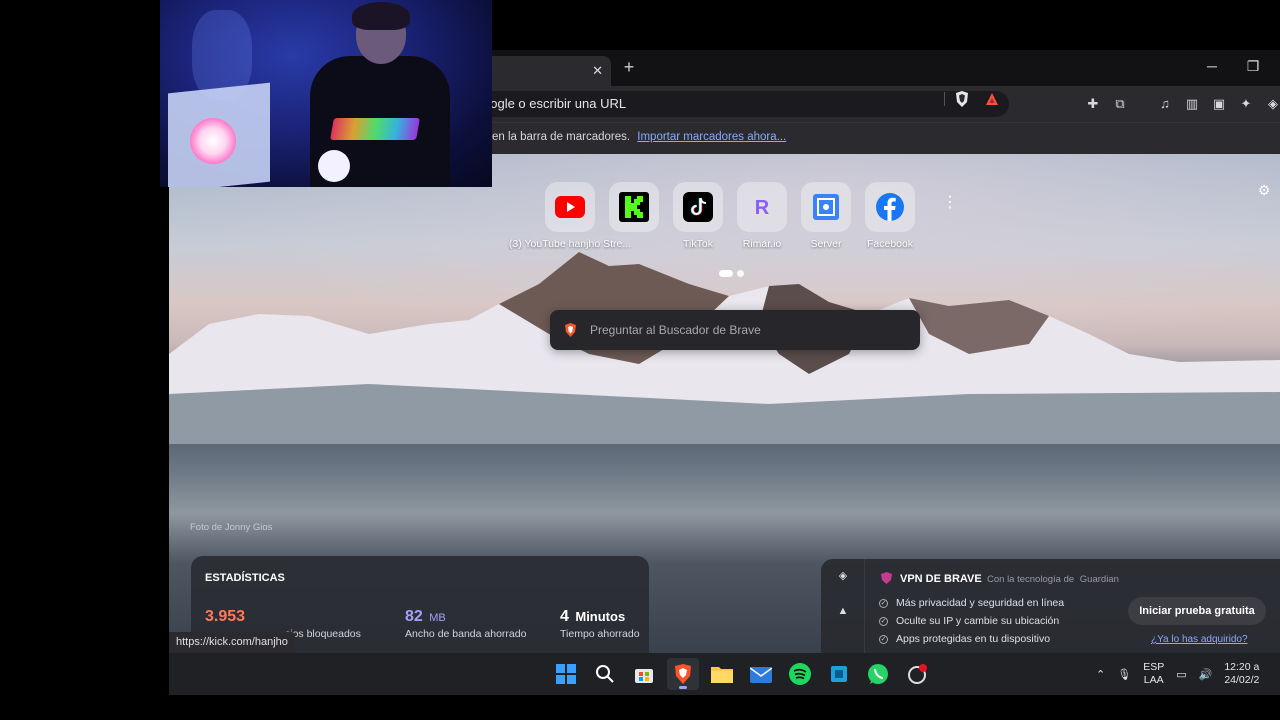 Image resolution: width=1280 pixels, height=720 pixels. What do you see at coordinates (740, 273) in the screenshot?
I see `pager-dot` at bounding box center [740, 273].